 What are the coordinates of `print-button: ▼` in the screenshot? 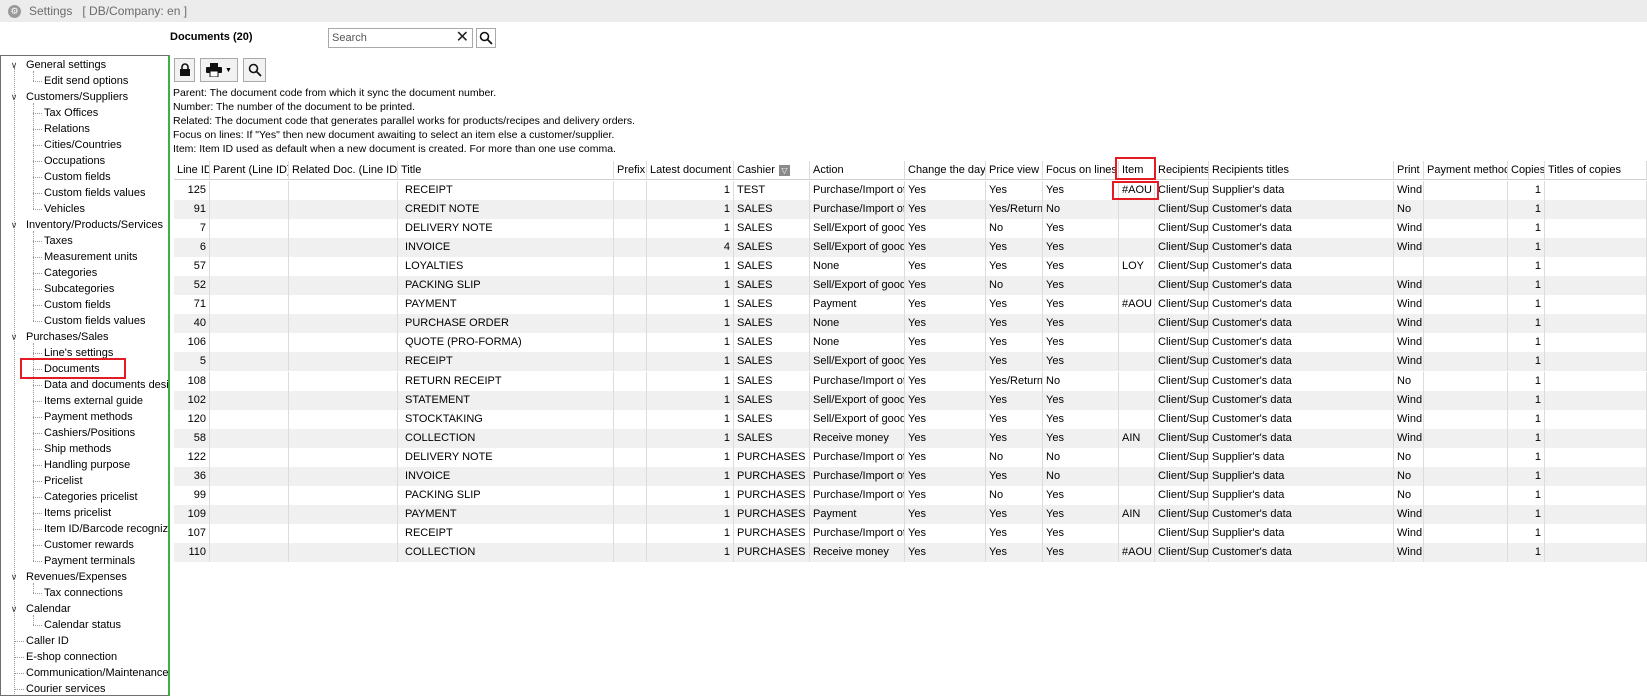 It's located at (219, 70).